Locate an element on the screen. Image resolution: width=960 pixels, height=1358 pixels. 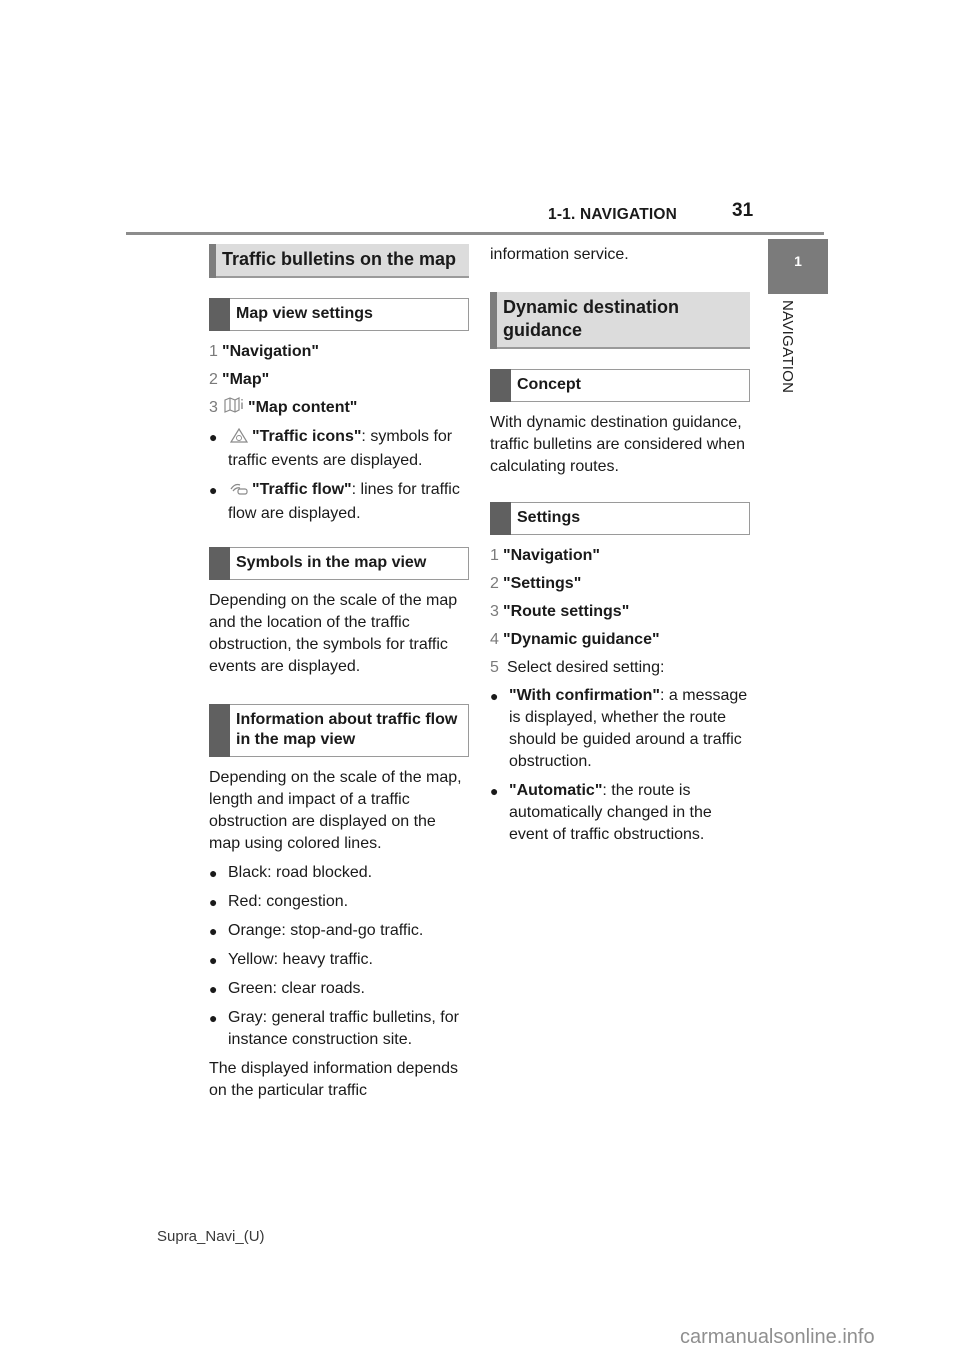
step-number: 1 is located at coordinates (213, 351).